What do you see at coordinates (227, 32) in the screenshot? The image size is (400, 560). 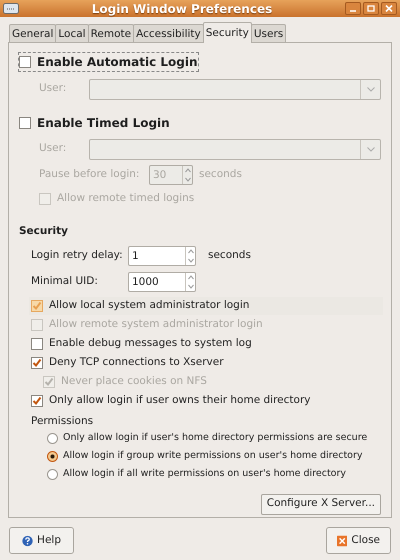 I see `tab: Security` at bounding box center [227, 32].